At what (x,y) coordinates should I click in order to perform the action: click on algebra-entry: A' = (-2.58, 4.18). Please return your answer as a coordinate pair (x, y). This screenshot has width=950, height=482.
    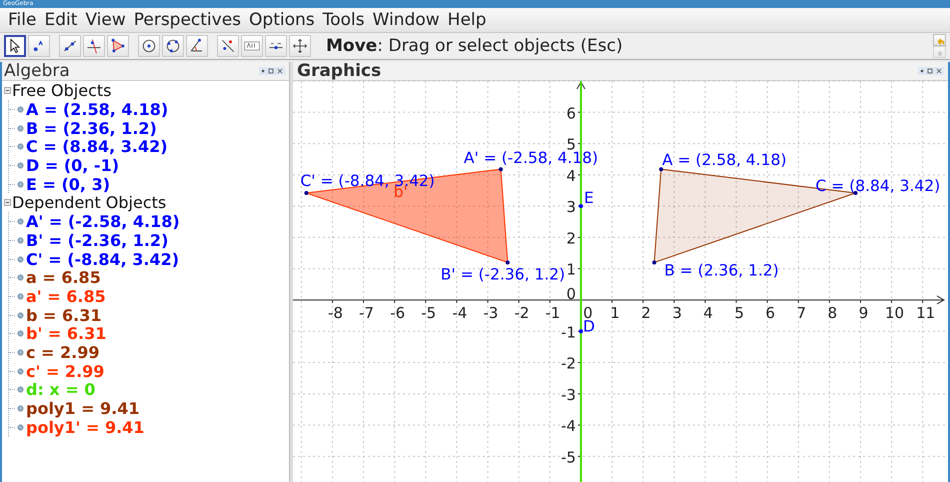
    Looking at the image, I should click on (103, 222).